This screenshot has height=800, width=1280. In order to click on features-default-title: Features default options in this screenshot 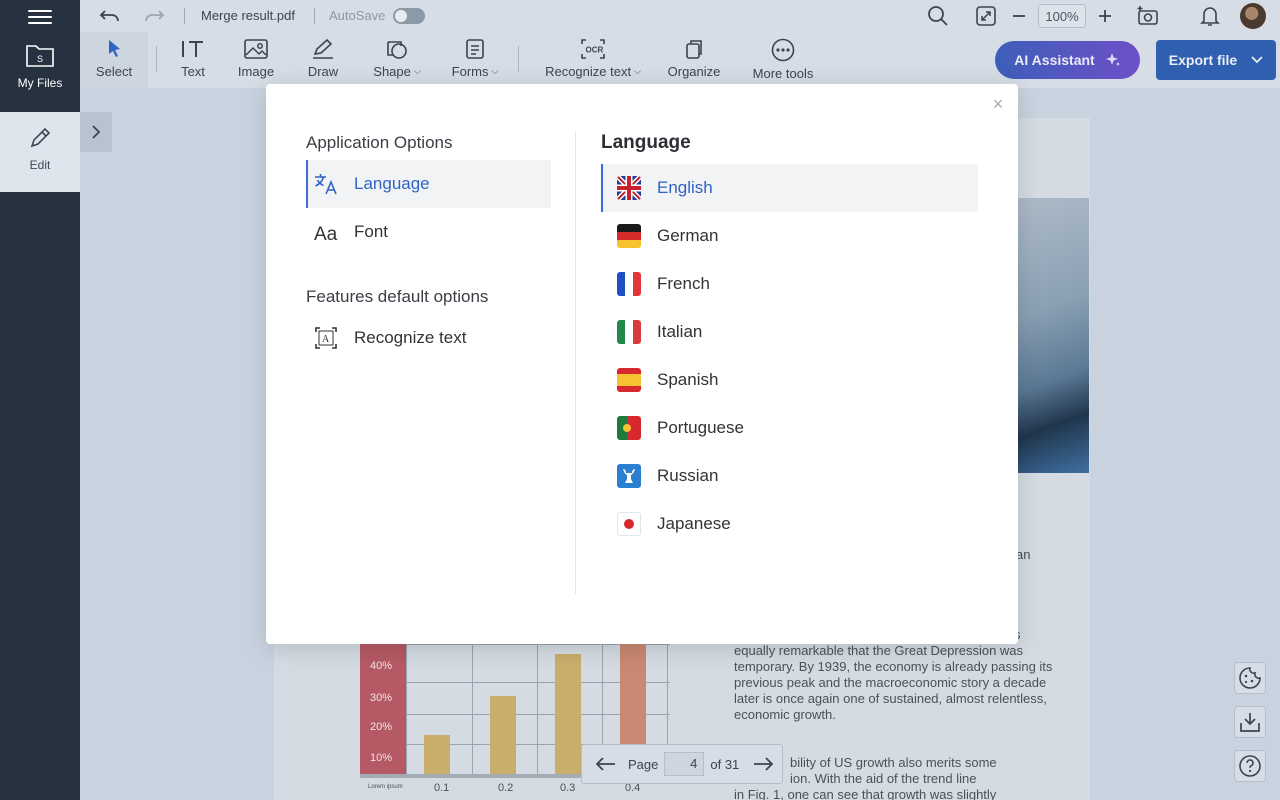, I will do `click(397, 296)`.